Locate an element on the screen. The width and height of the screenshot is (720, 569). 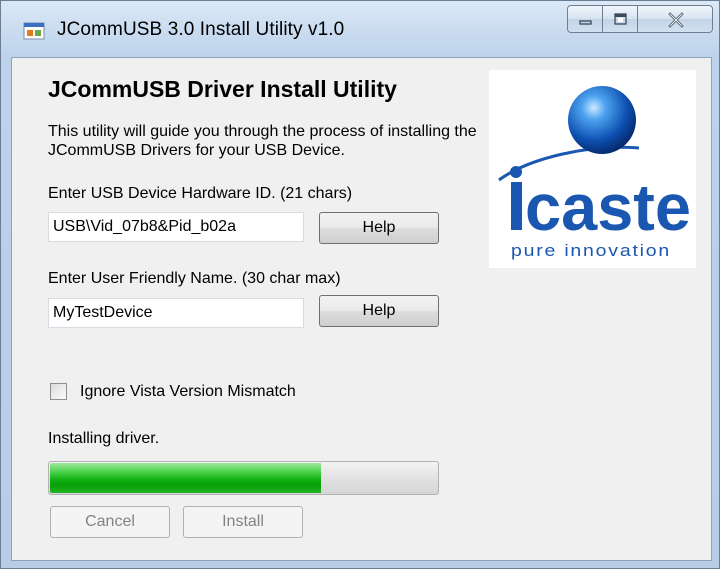
ignore-mismatch-checkbox is located at coordinates (58, 391).